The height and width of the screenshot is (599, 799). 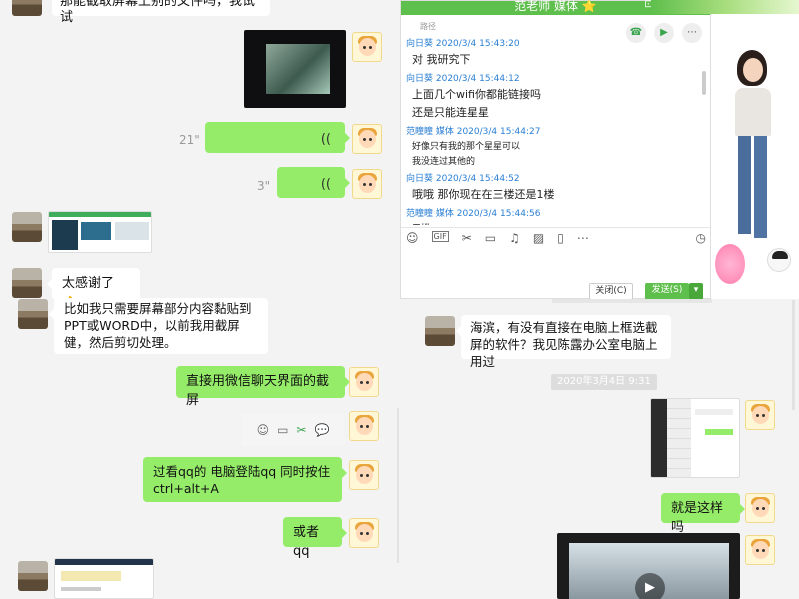 I want to click on message-bubble: 比如我只需要屏幕部分内容黏贴到PPT或WORD中，以前我用截屏健，然后剪切处理。, so click(x=158, y=326).